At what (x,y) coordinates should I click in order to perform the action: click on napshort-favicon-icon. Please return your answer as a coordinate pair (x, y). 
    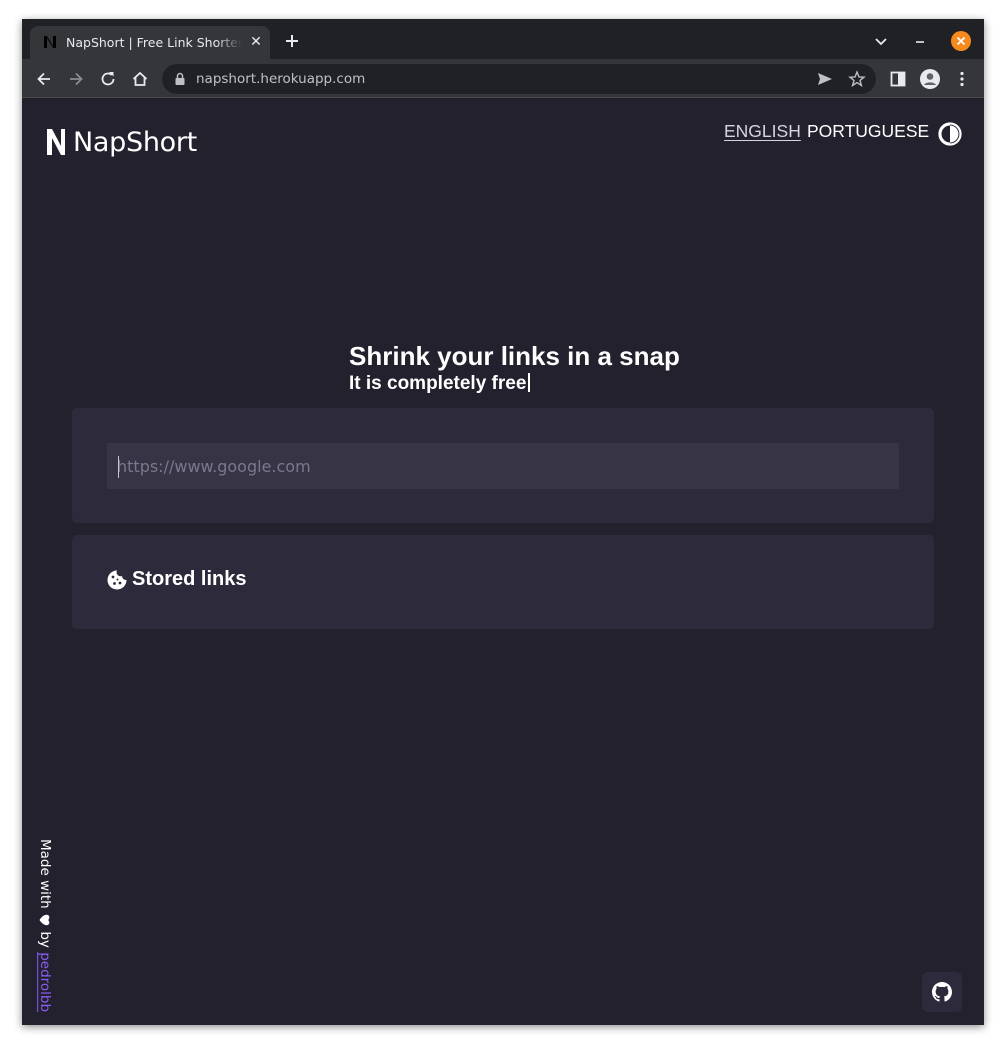
    Looking at the image, I should click on (50, 42).